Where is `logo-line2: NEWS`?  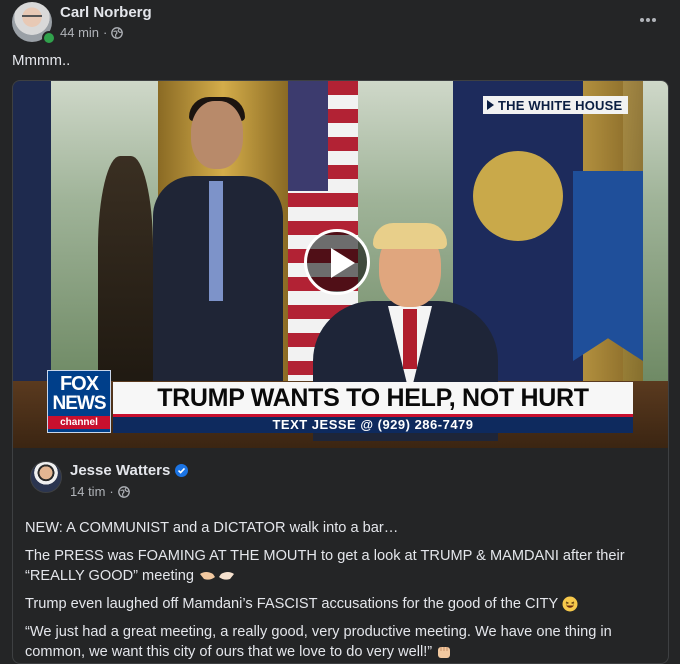 logo-line2: NEWS is located at coordinates (79, 403).